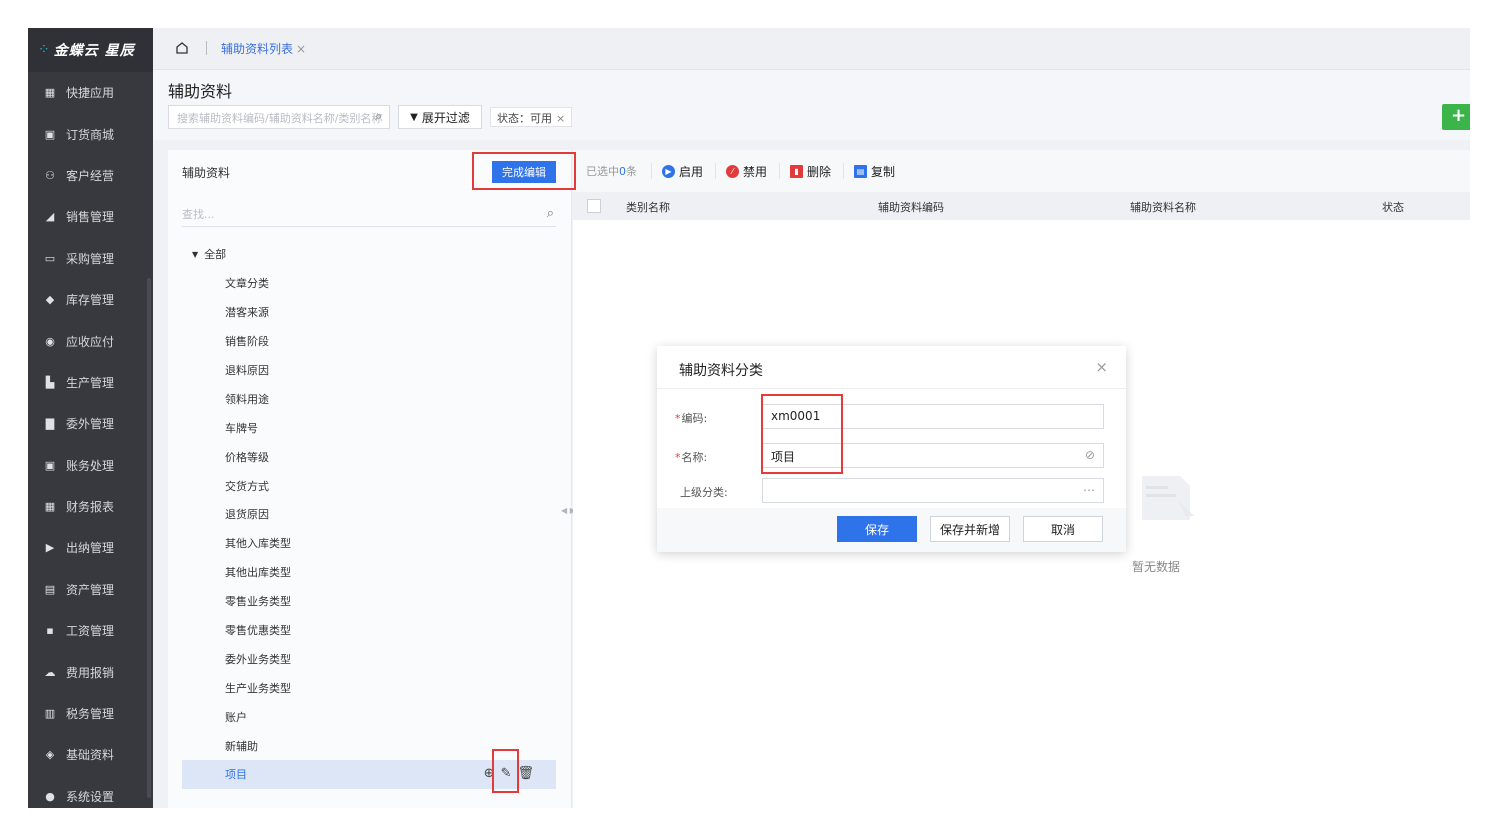 This screenshot has height=836, width=1498. I want to click on tree-node-label: 退料原因, so click(247, 370).